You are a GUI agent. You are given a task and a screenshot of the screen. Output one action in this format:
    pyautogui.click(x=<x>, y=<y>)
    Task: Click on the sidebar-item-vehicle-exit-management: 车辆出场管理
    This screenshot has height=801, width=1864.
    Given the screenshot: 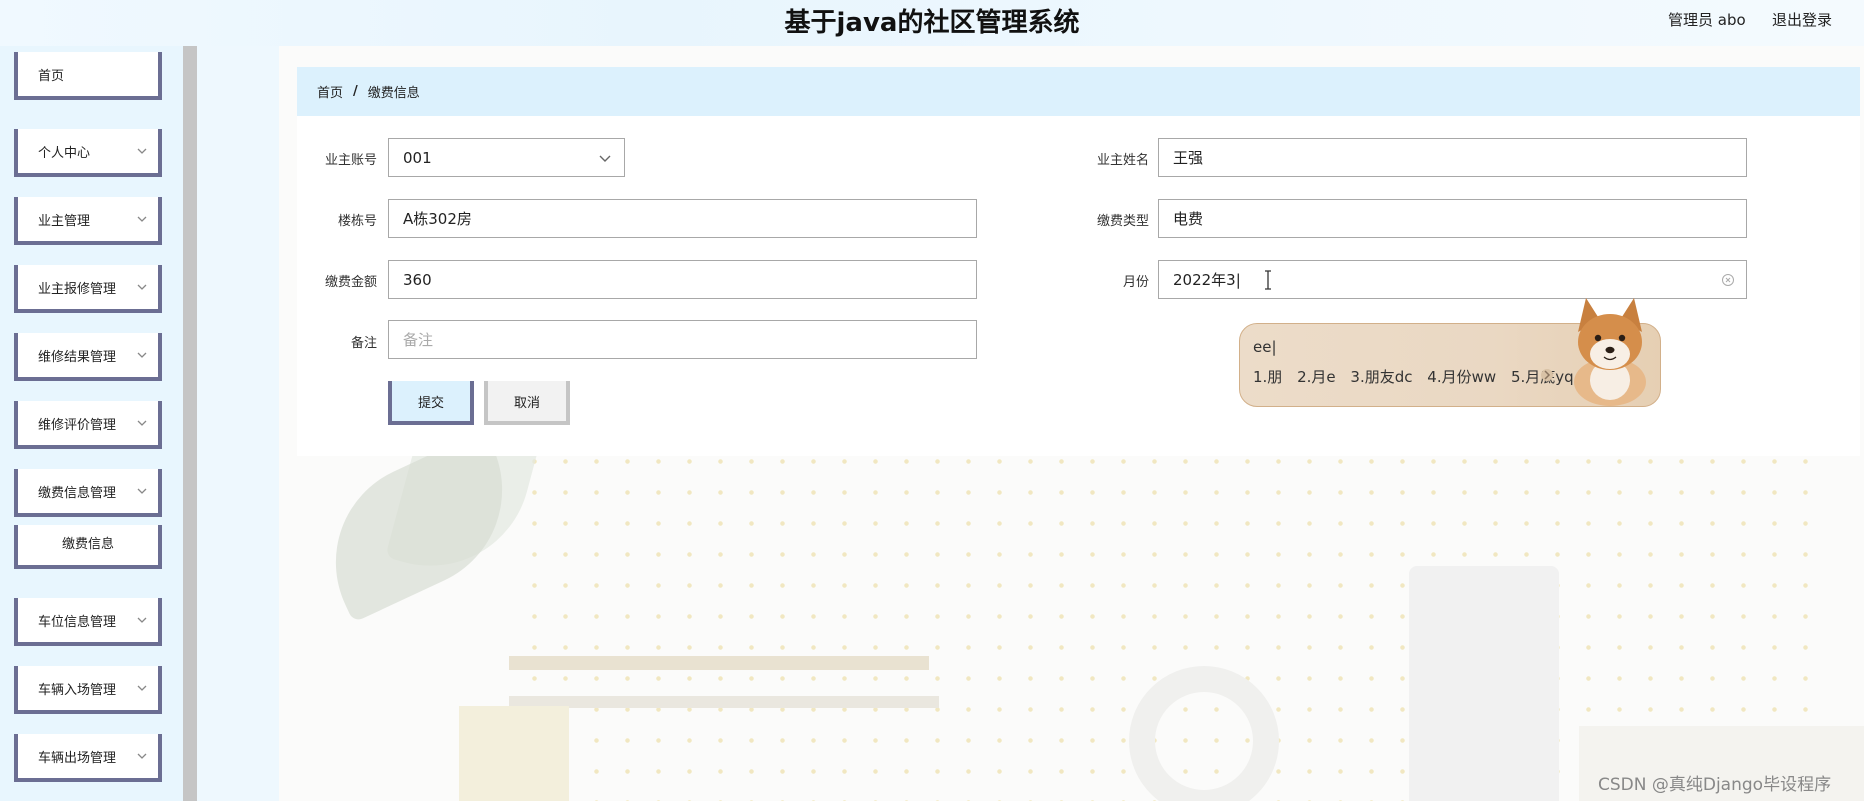 What is the action you would take?
    pyautogui.click(x=88, y=758)
    